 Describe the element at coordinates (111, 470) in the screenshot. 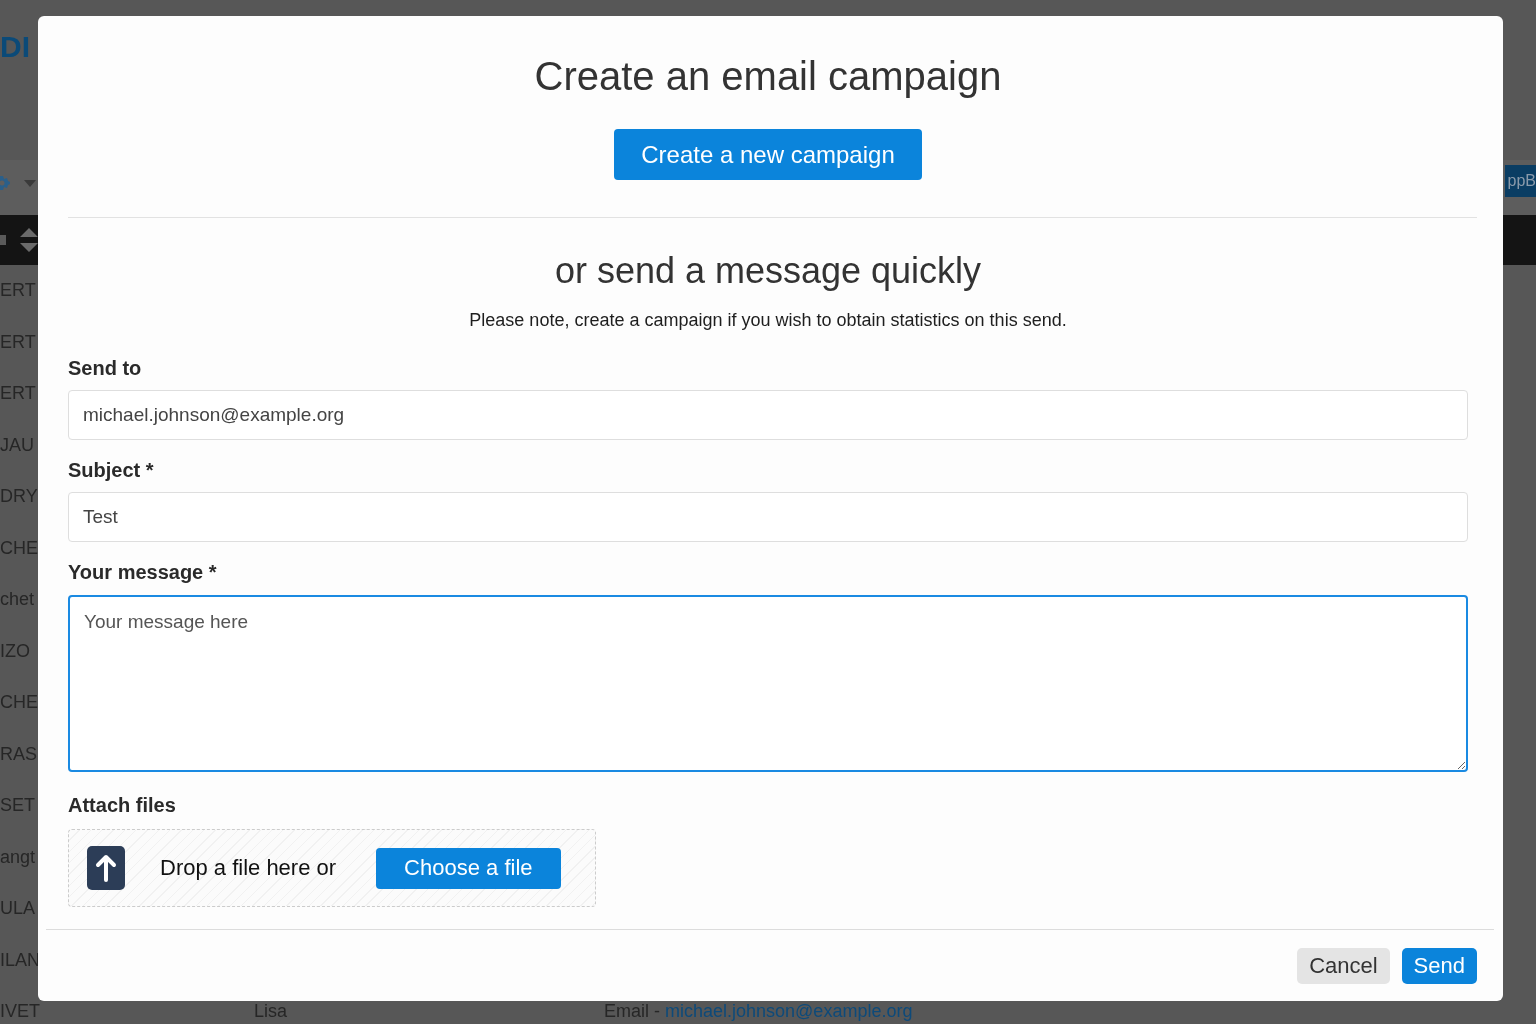

I see `field-label: Subject *` at that location.